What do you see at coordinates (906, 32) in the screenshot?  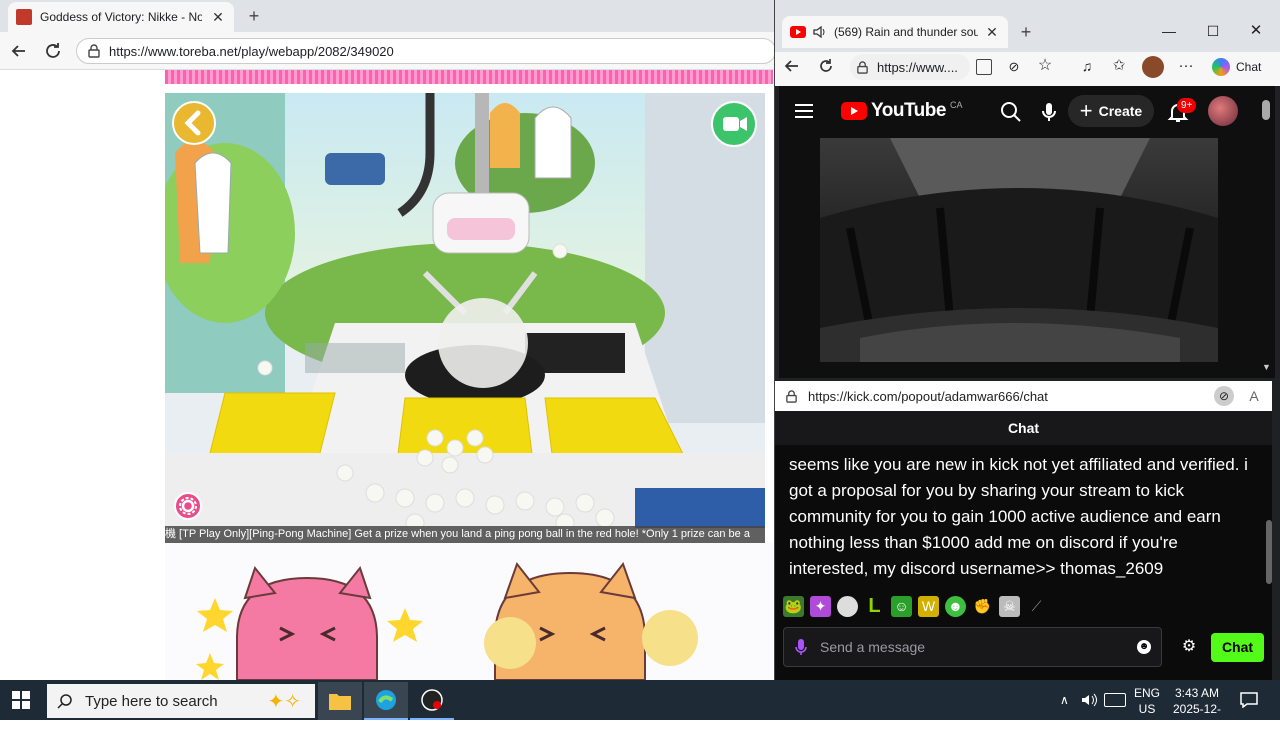 I see `right-tab-title: (569) Rain and thunder soun` at bounding box center [906, 32].